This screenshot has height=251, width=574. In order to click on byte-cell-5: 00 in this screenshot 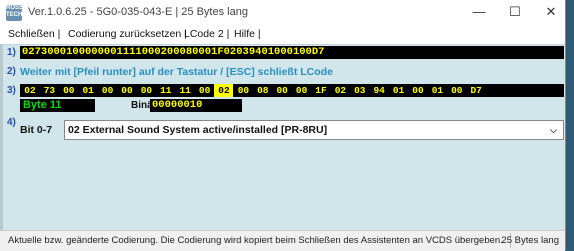, I will do `click(107, 90)`.